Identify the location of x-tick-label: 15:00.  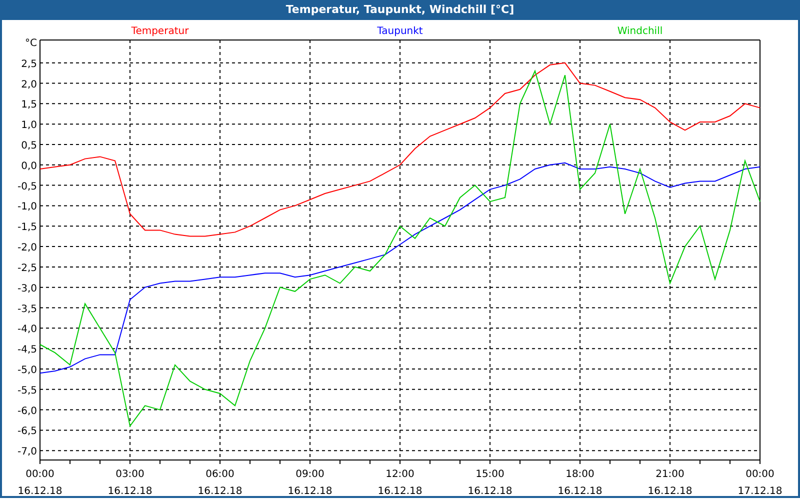
(490, 474).